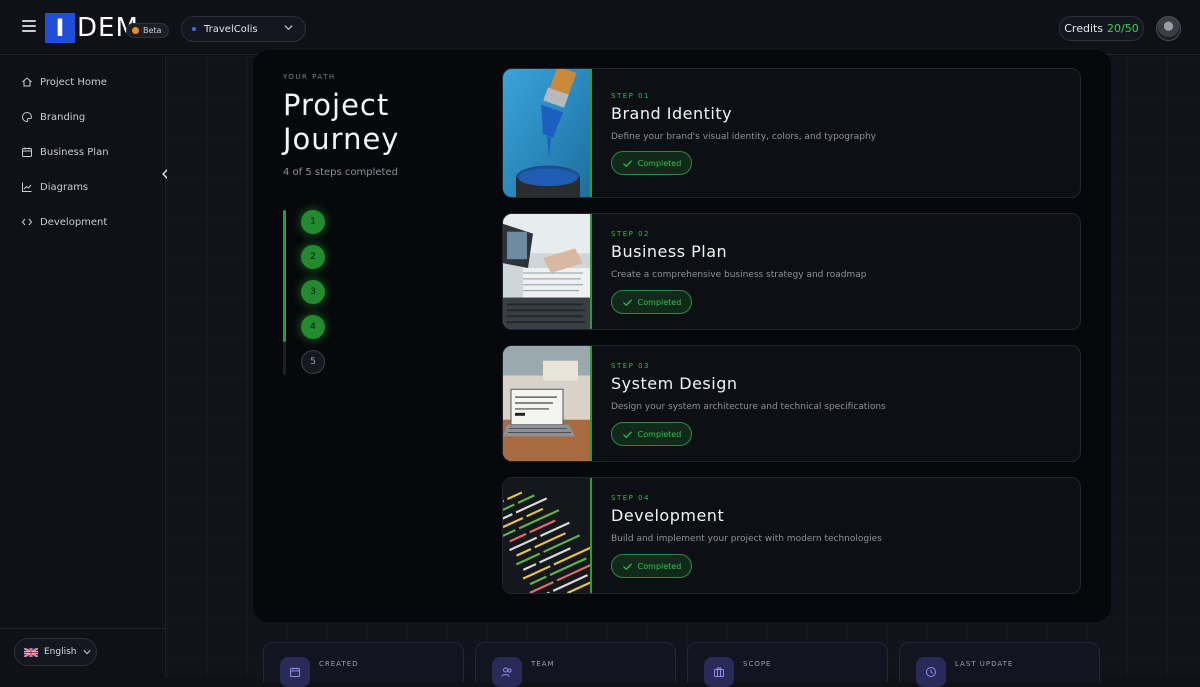  What do you see at coordinates (27, 222) in the screenshot?
I see `code-icon` at bounding box center [27, 222].